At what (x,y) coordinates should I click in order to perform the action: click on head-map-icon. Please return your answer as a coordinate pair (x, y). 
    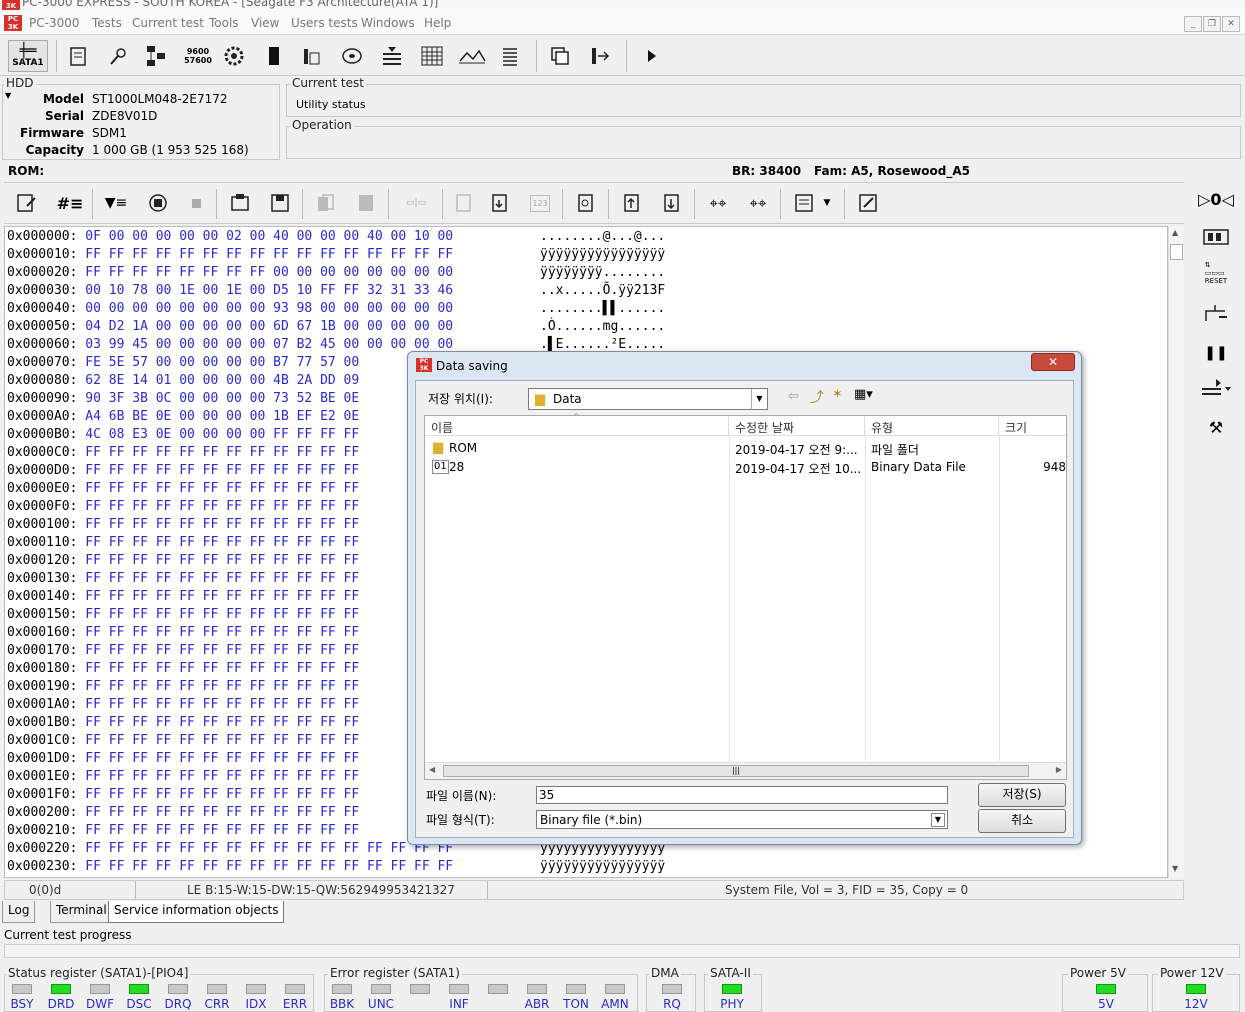
    Looking at the image, I should click on (1216, 389).